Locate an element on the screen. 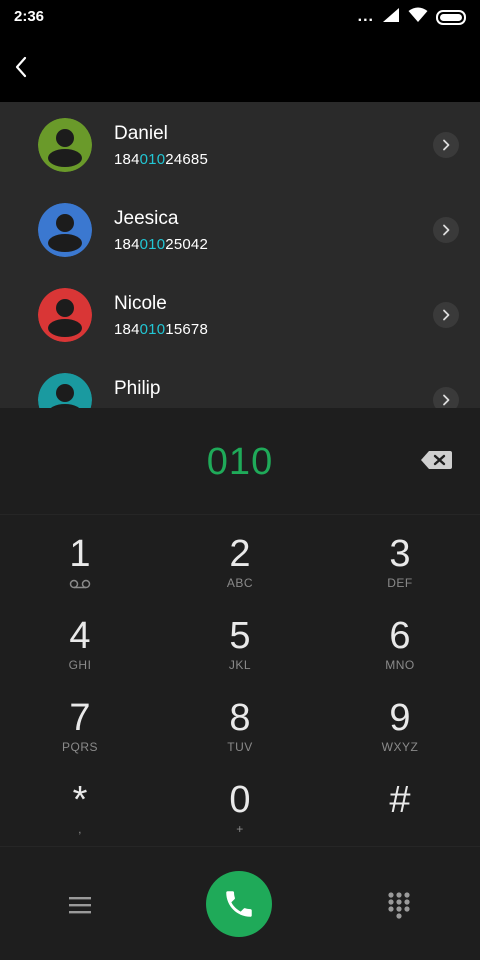 This screenshot has width=480, height=960. key-letters: JKL is located at coordinates (240, 665).